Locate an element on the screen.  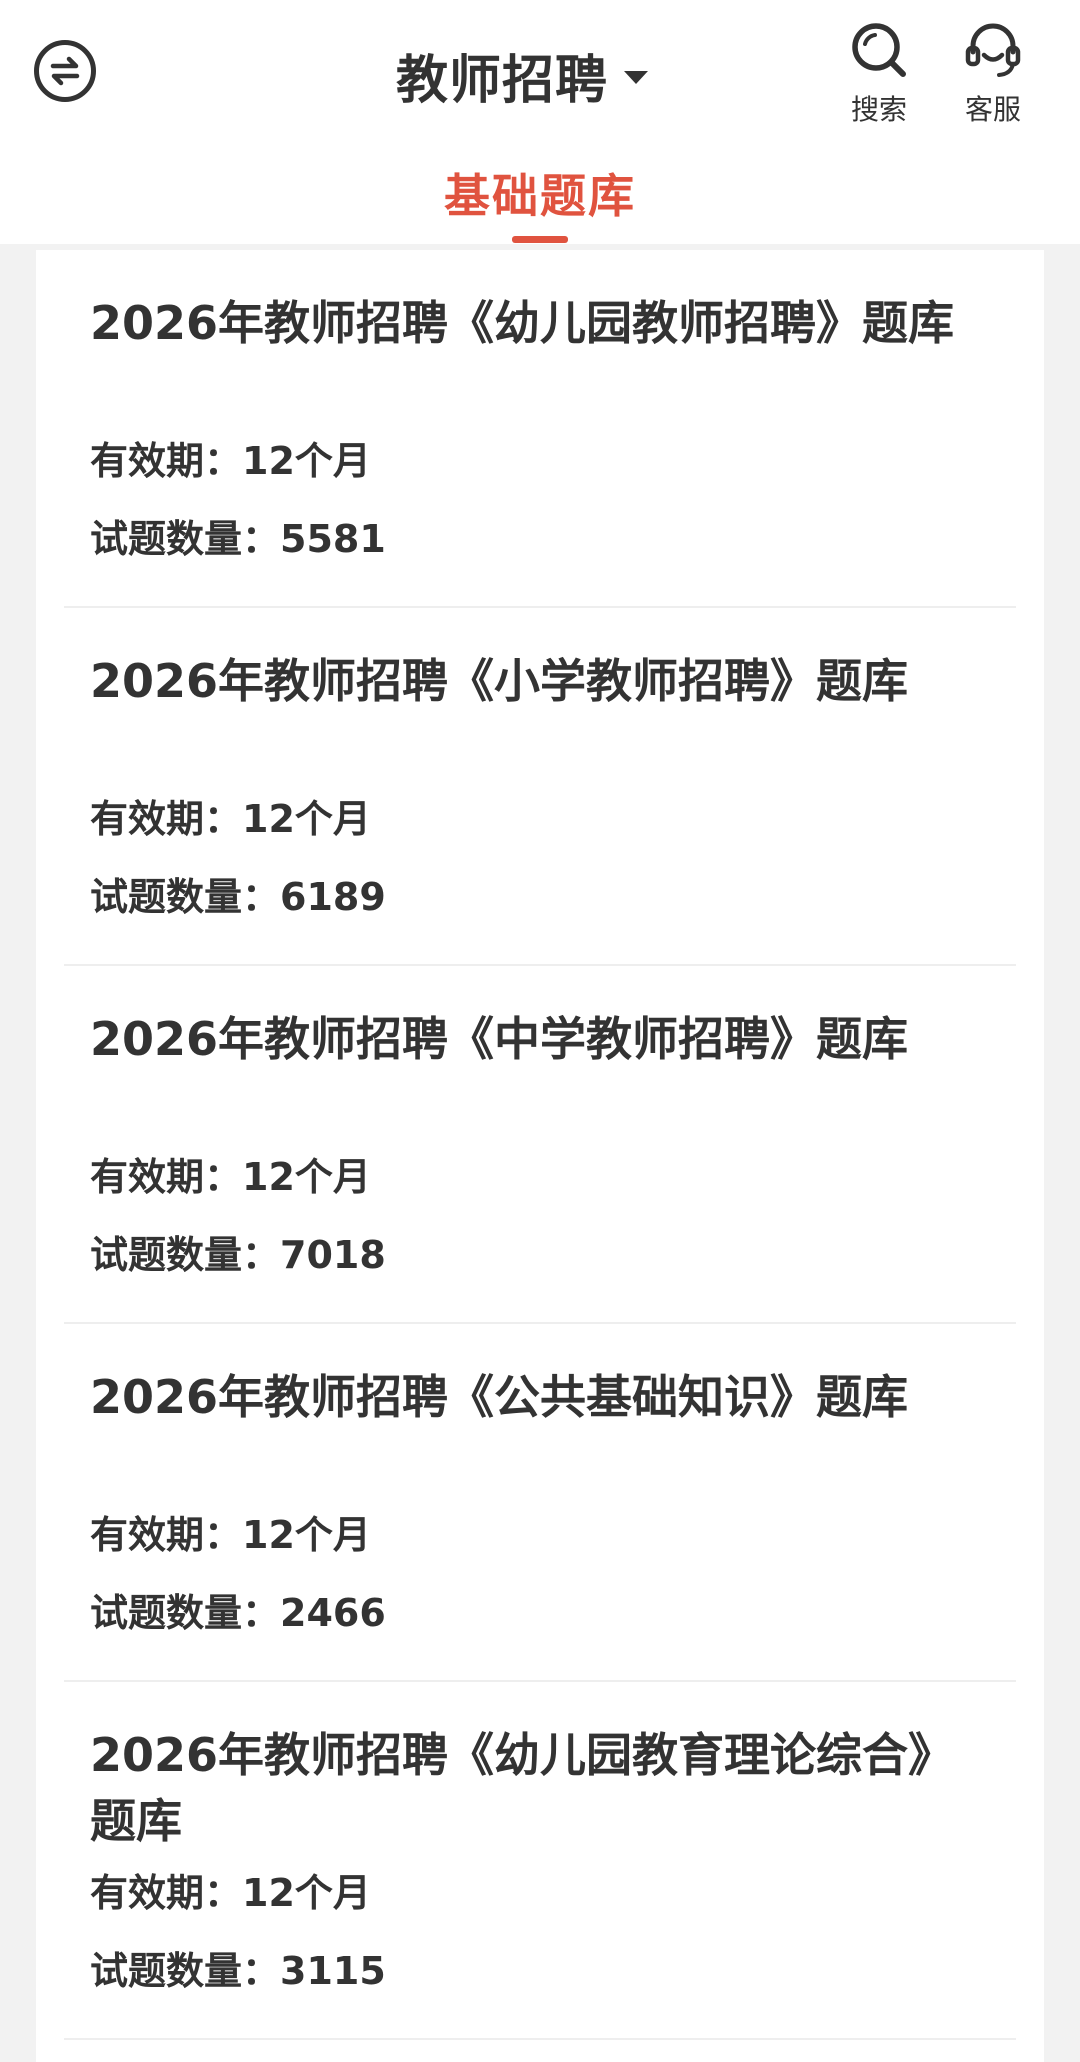
top-bar: 教师招聘 搜索 客服 基础题库 is located at coordinates (540, 122).